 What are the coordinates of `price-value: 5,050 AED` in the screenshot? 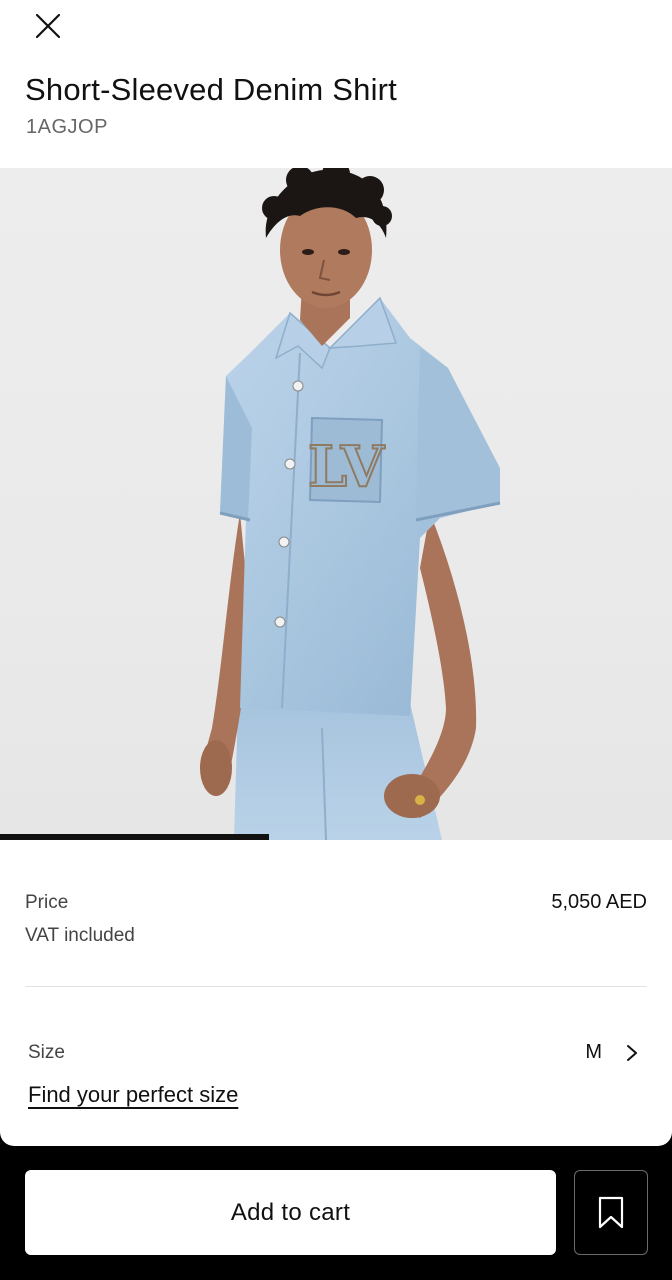 It's located at (599, 902).